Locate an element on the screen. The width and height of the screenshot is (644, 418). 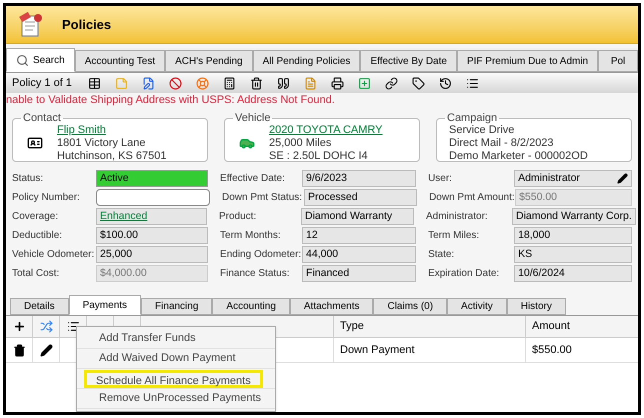
field-label: Expiration Date: is located at coordinates (464, 274).